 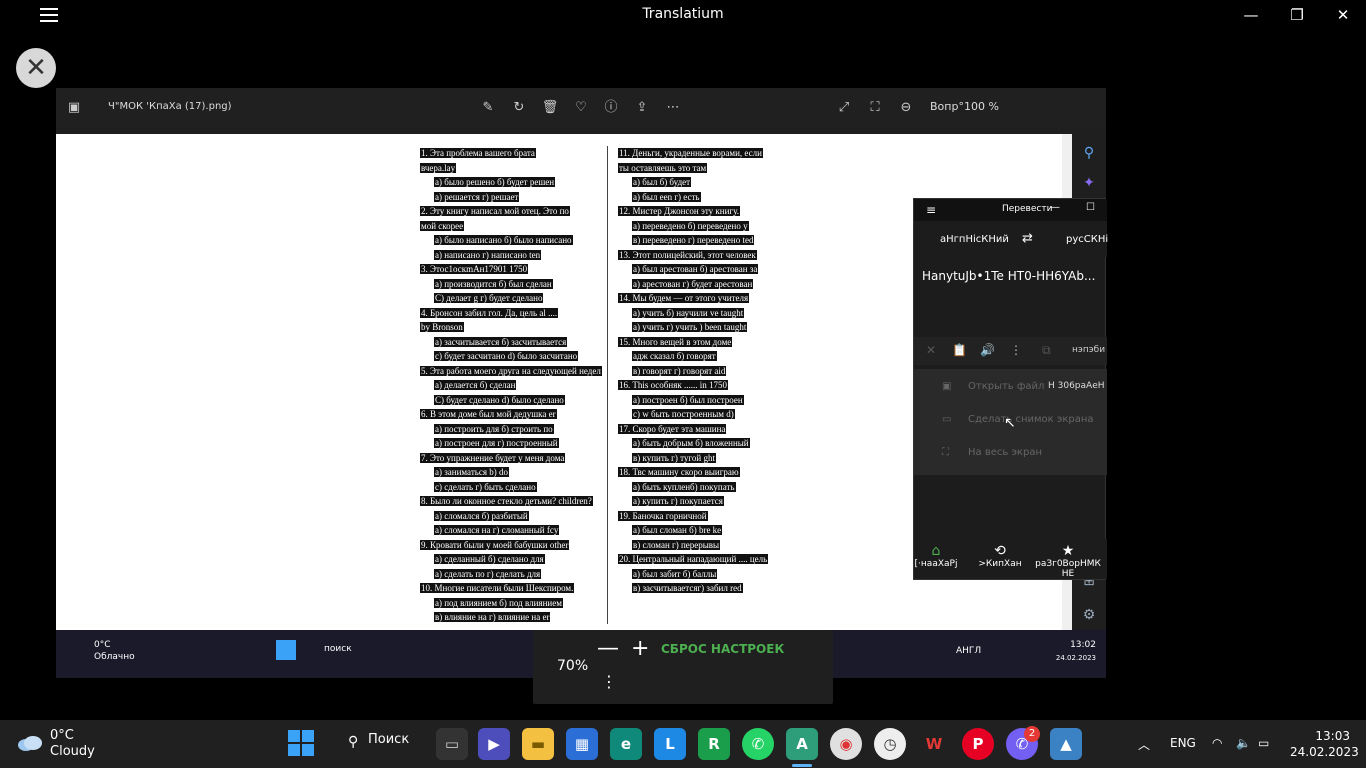 I want to click on document-line-text: 12. Мистер Джонсон эту книгу., so click(x=679, y=211).